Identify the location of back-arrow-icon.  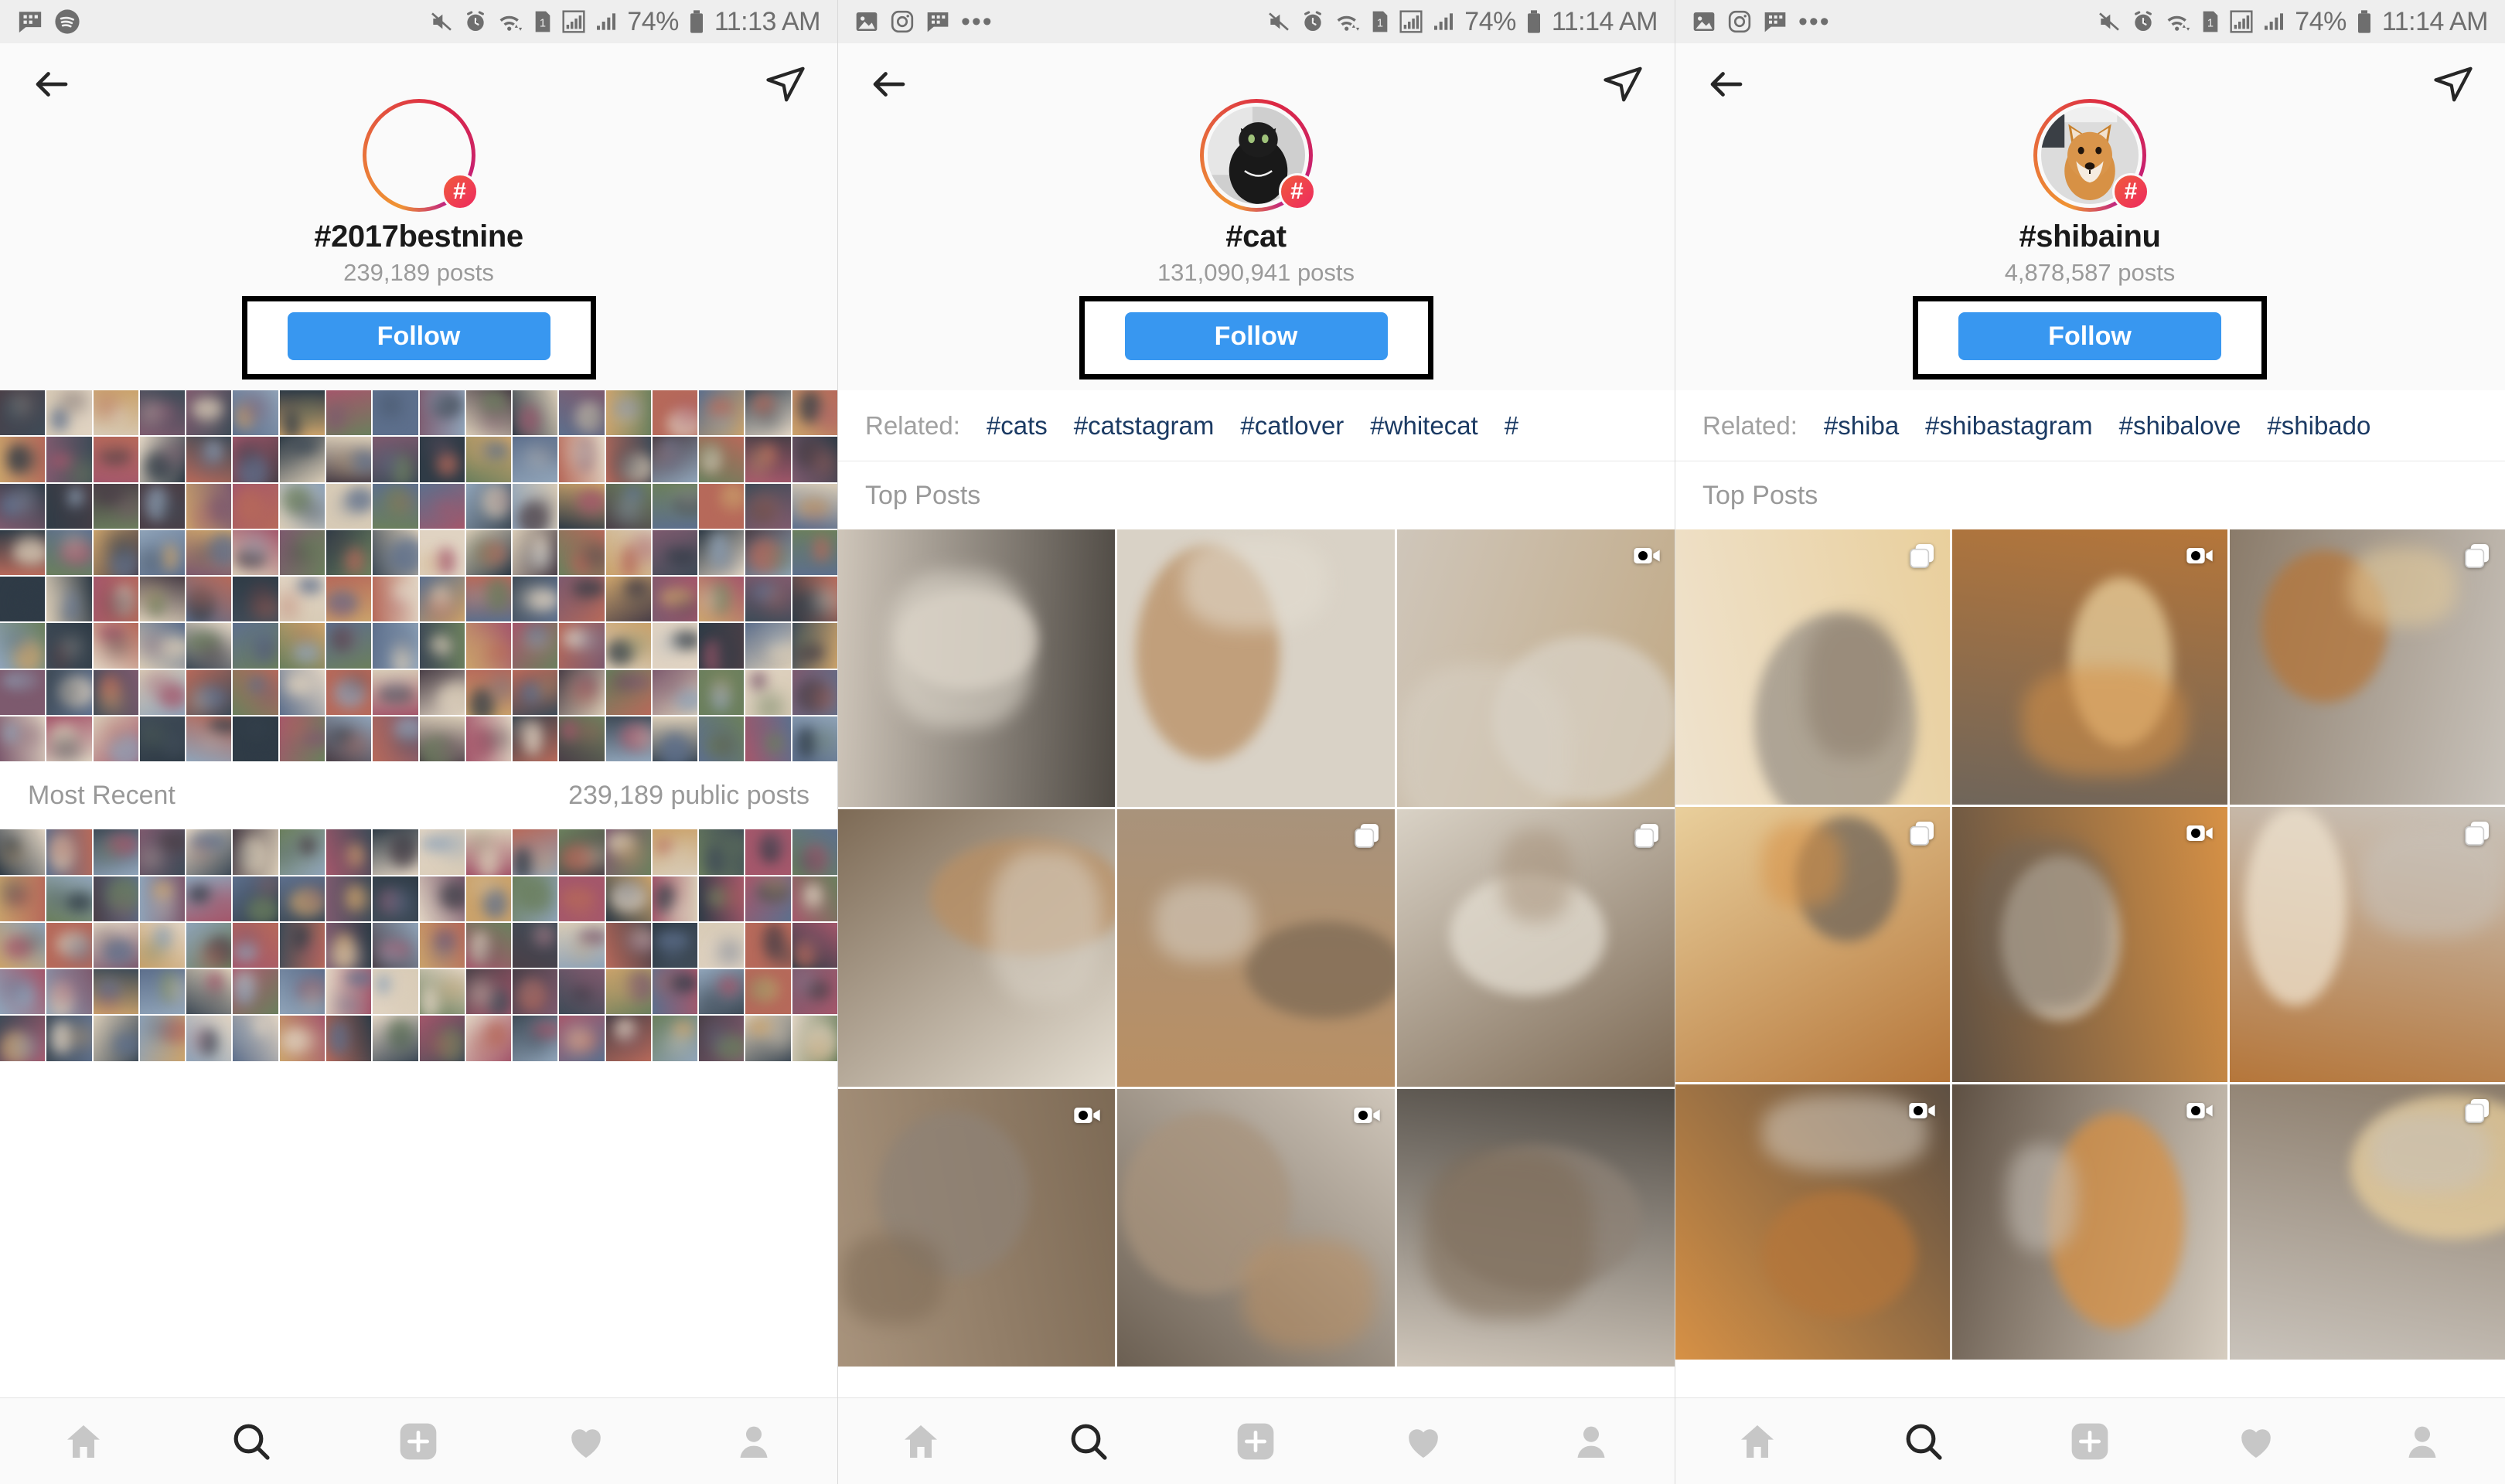
(1726, 84).